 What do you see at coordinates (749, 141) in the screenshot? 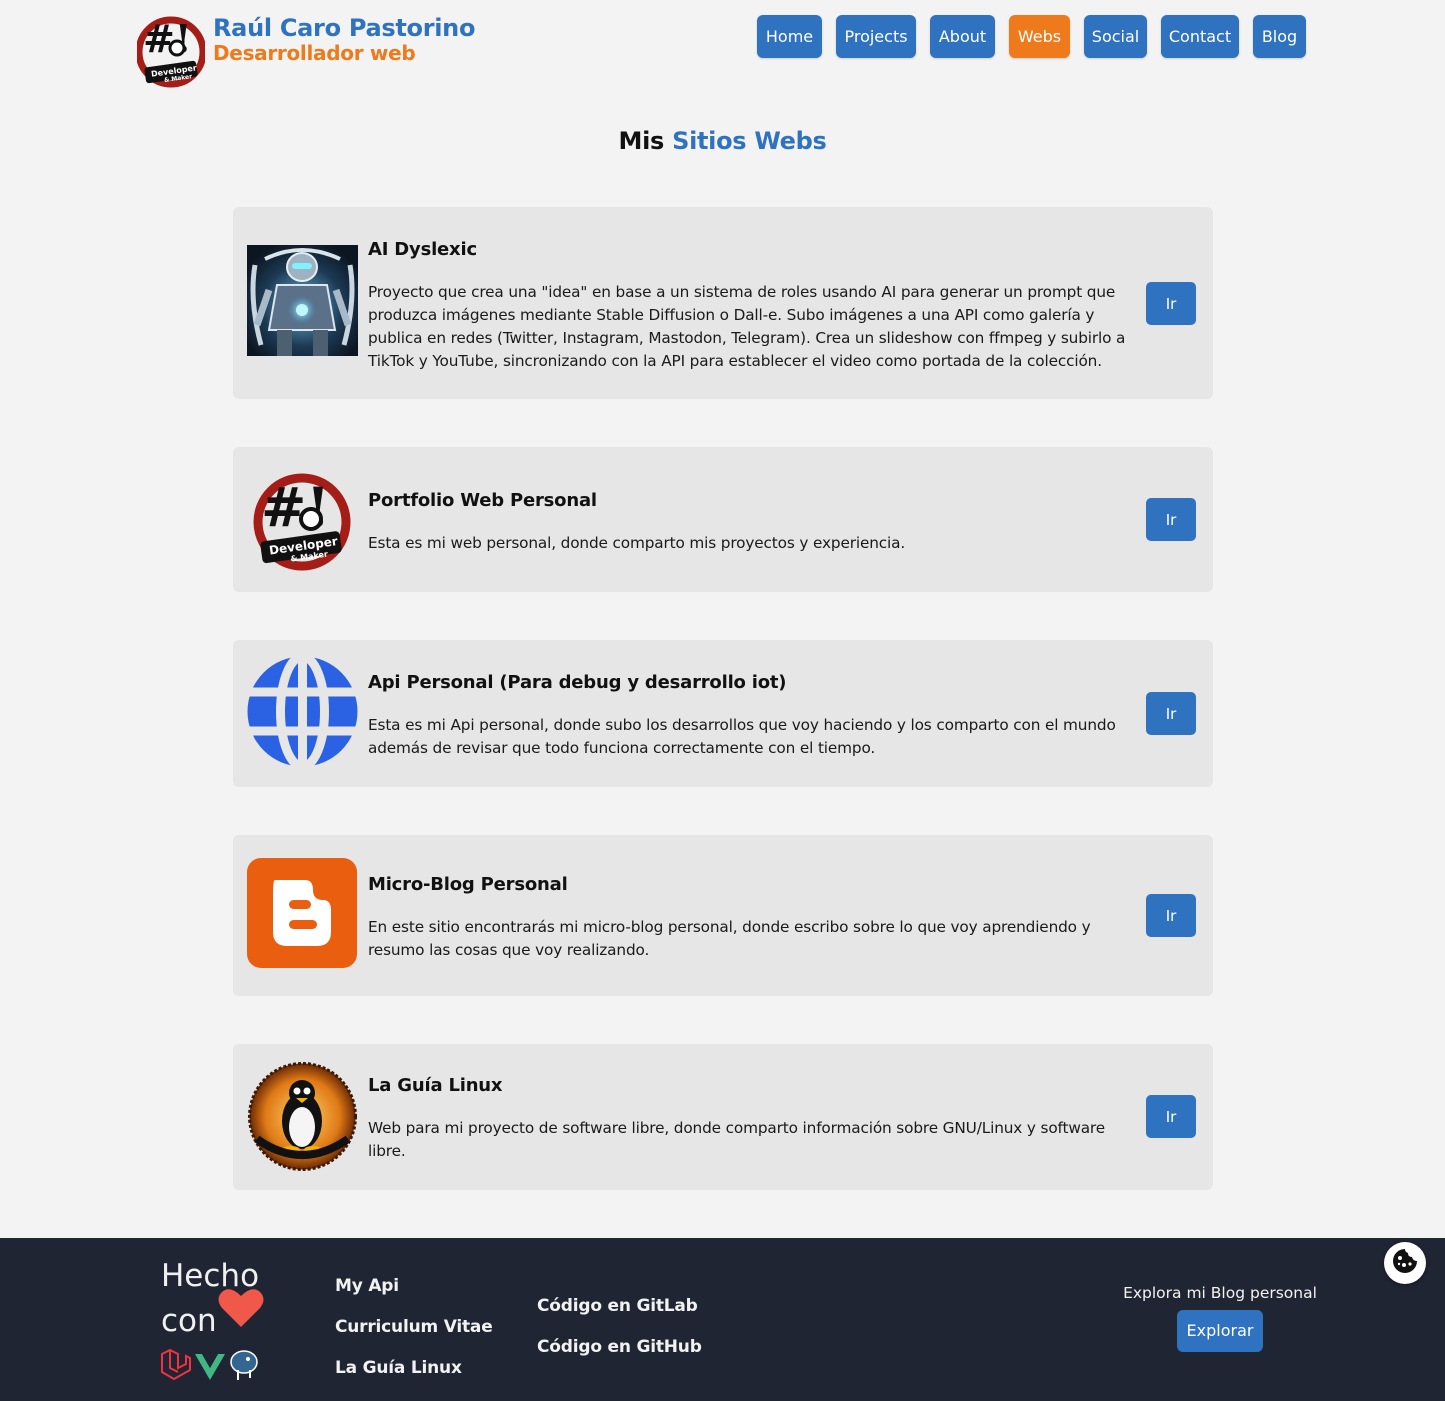
I see `page-title-accent: Sitios Webs` at bounding box center [749, 141].